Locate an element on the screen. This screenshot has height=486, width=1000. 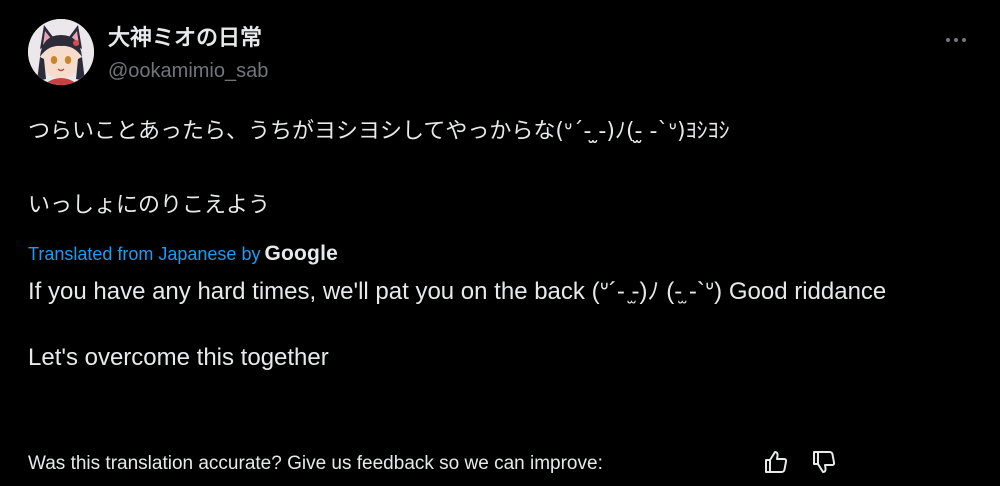
display-name: 大神ミオの日常 is located at coordinates (188, 39).